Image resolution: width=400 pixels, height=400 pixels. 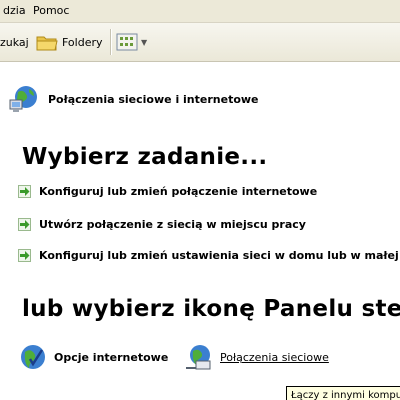 What do you see at coordinates (199, 357) in the screenshot?
I see `network-connections-icon` at bounding box center [199, 357].